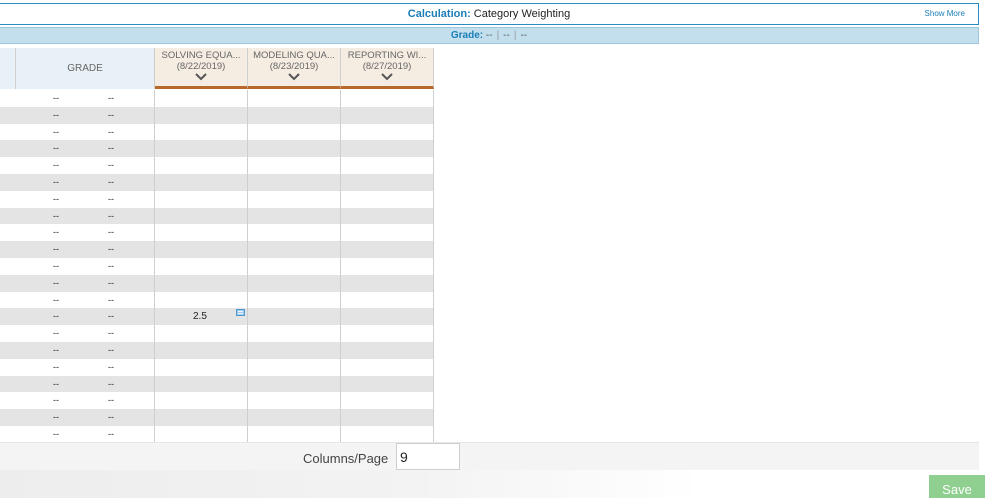 The height and width of the screenshot is (503, 999). Describe the element at coordinates (945, 13) in the screenshot. I see `show-more-link: Show More` at that location.